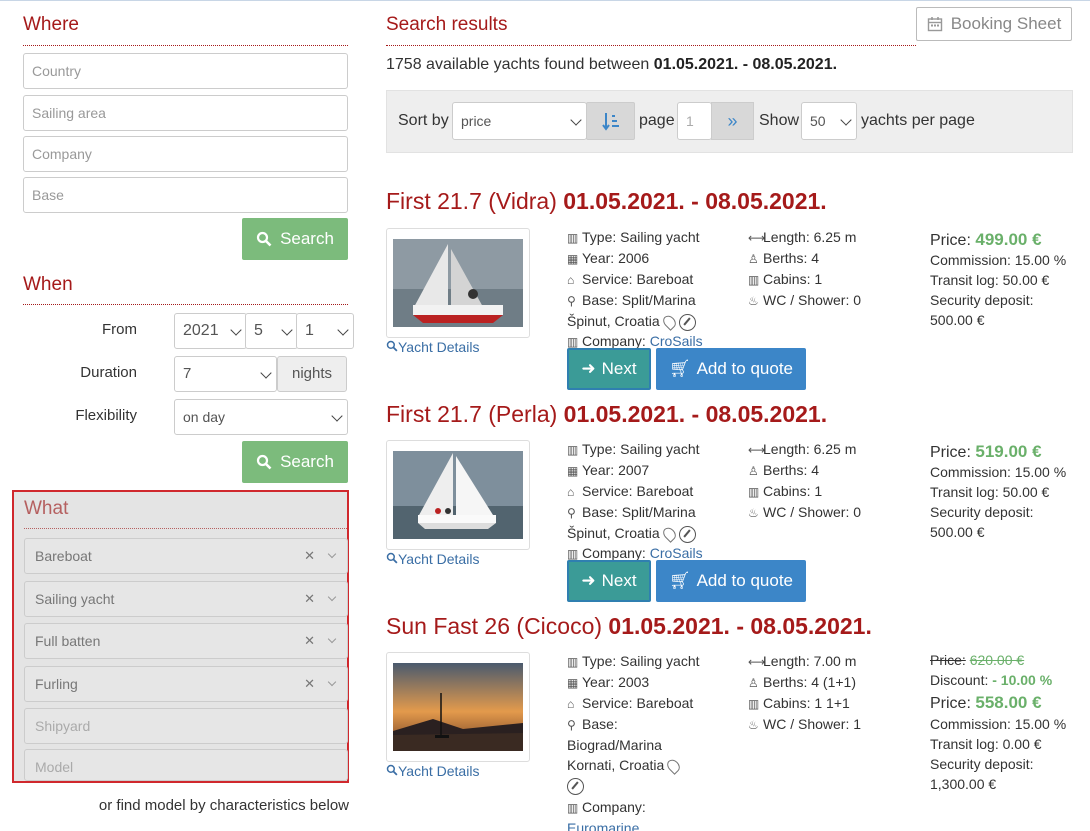 This screenshot has width=1090, height=831. I want to click on duration-select: 7, so click(225, 374).